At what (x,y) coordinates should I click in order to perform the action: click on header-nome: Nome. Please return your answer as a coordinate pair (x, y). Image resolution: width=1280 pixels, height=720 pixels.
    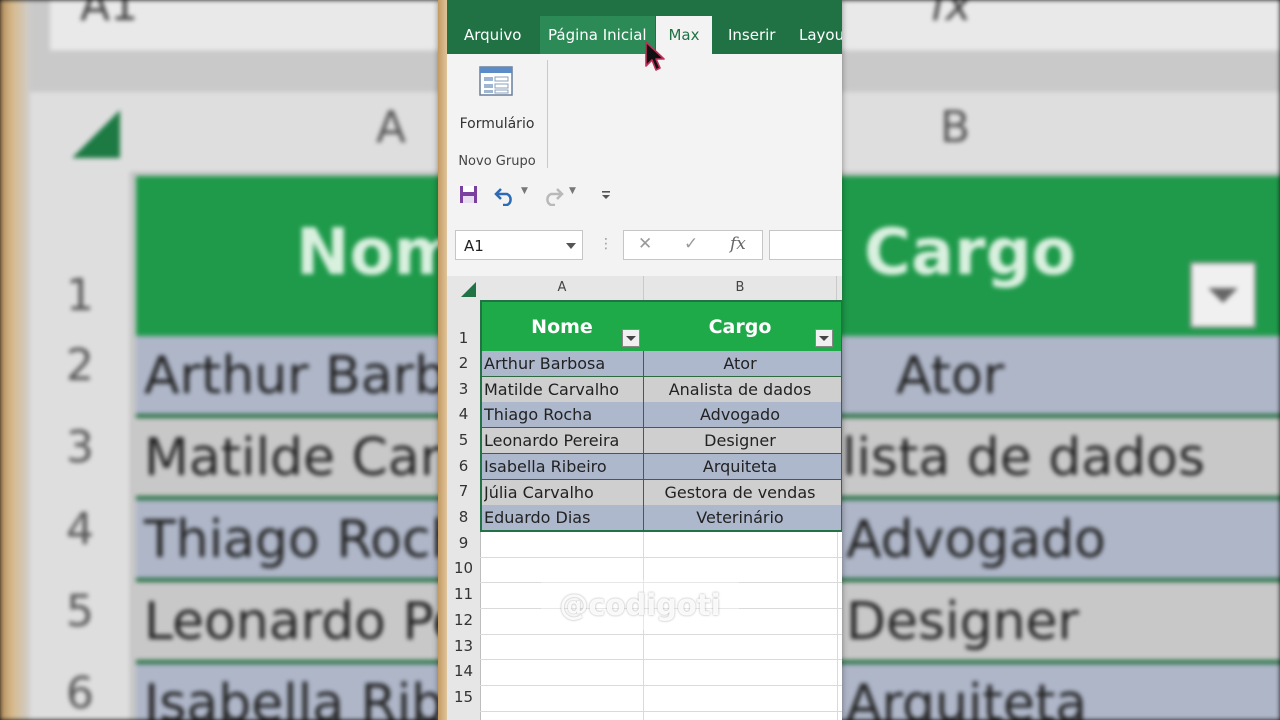
    Looking at the image, I should click on (562, 326).